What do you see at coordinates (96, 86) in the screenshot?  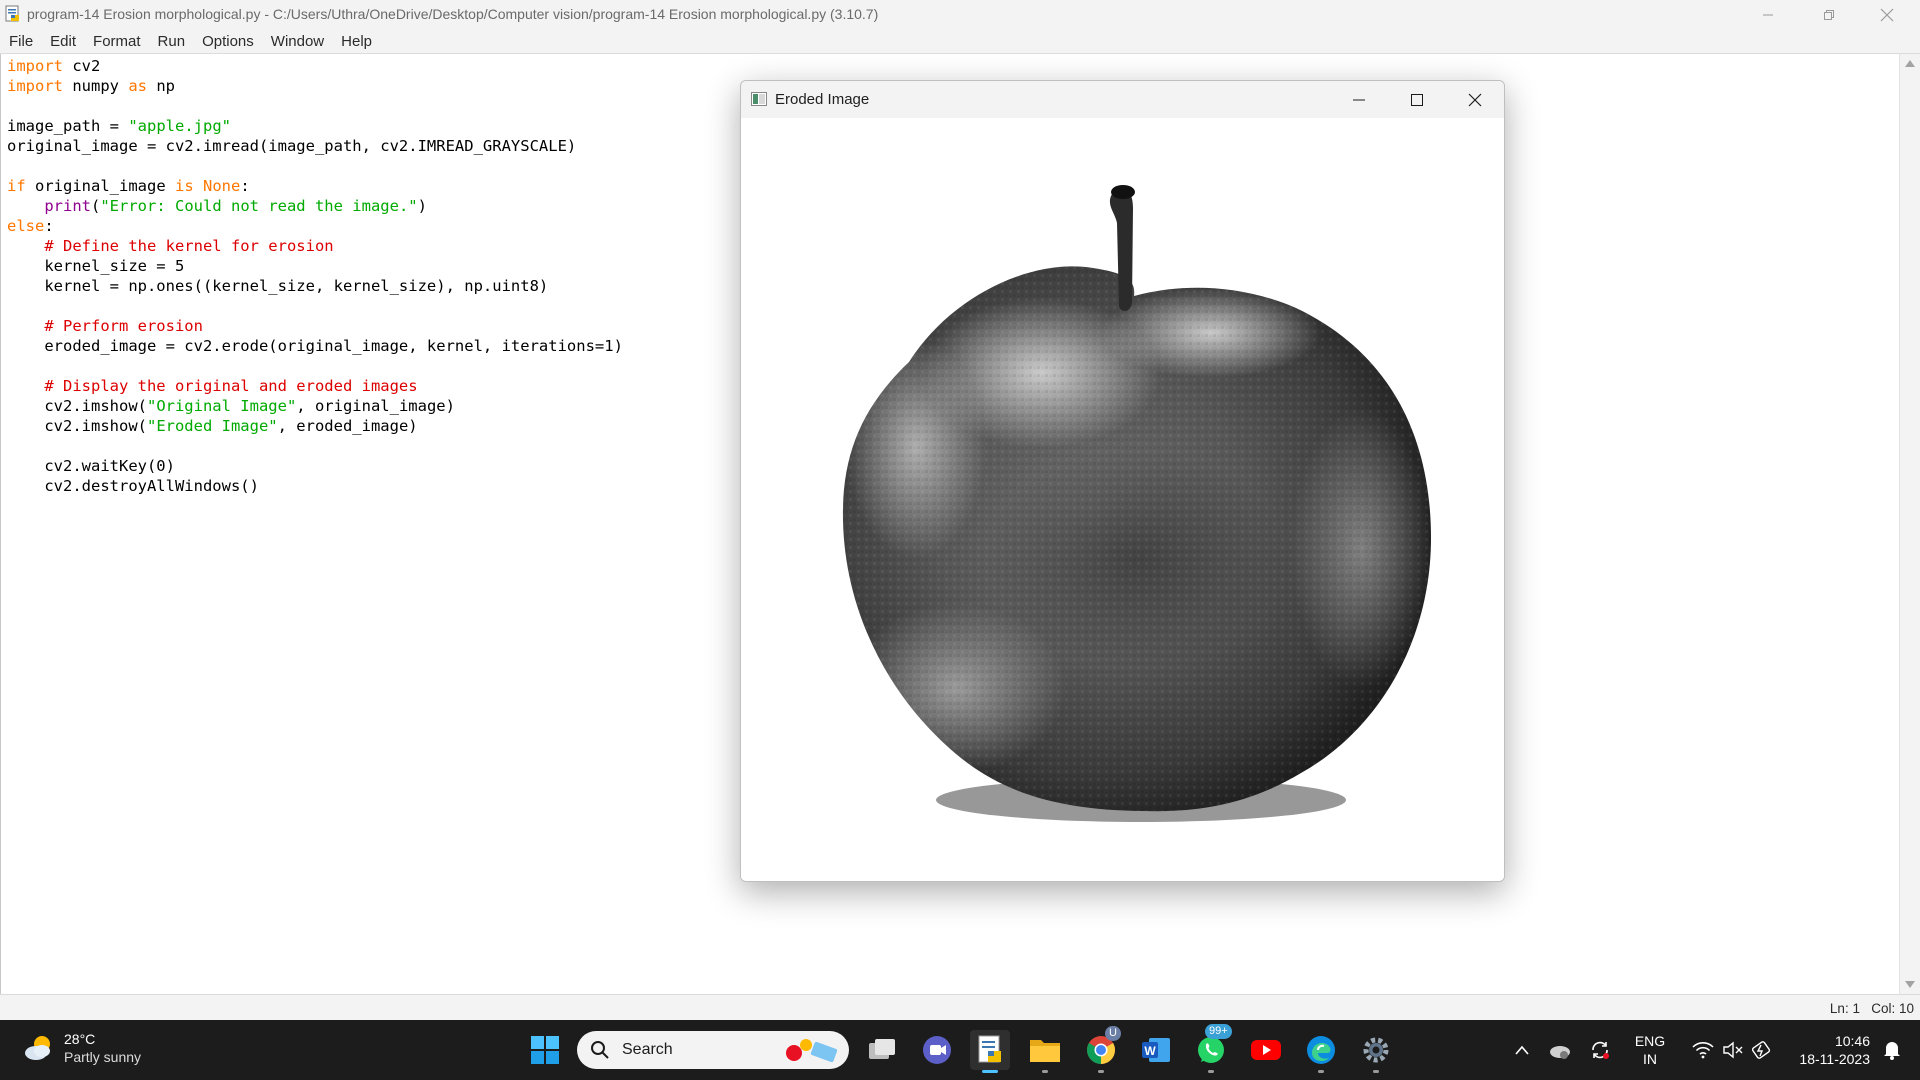 I see `code-token: numpy` at bounding box center [96, 86].